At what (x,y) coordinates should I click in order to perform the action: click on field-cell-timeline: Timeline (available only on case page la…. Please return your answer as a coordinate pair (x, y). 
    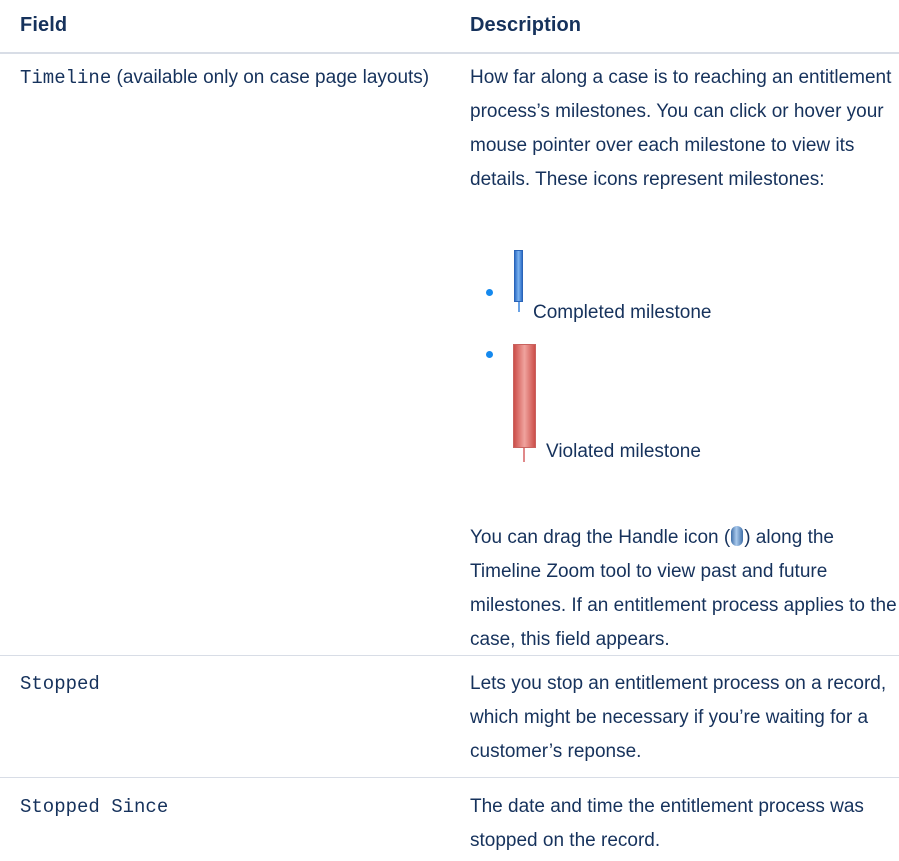
    Looking at the image, I should click on (230, 78).